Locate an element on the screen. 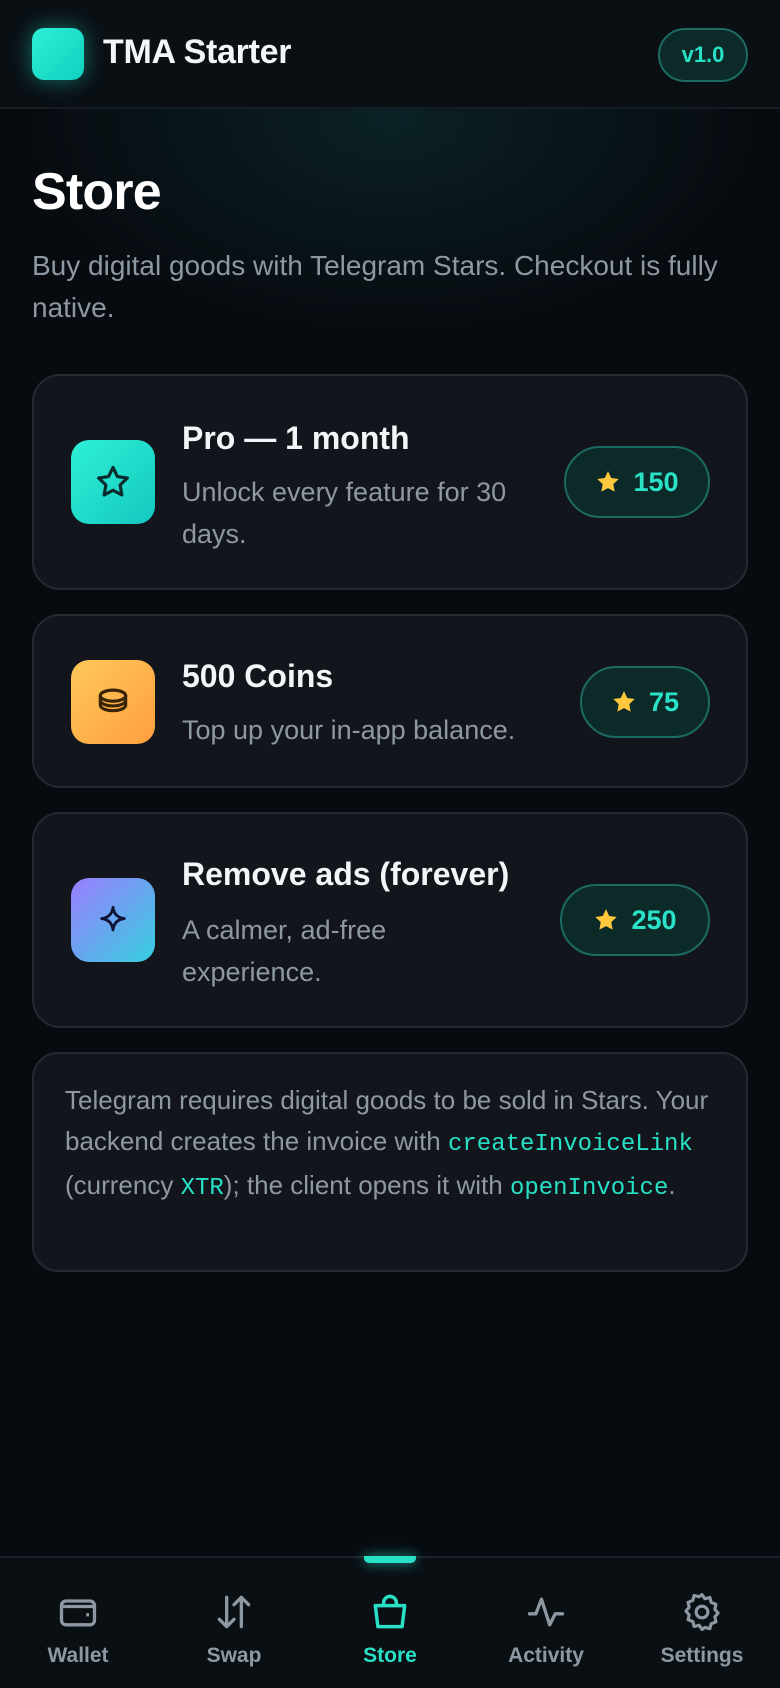  nav-tab-activity: Activity is located at coordinates (546, 1623).